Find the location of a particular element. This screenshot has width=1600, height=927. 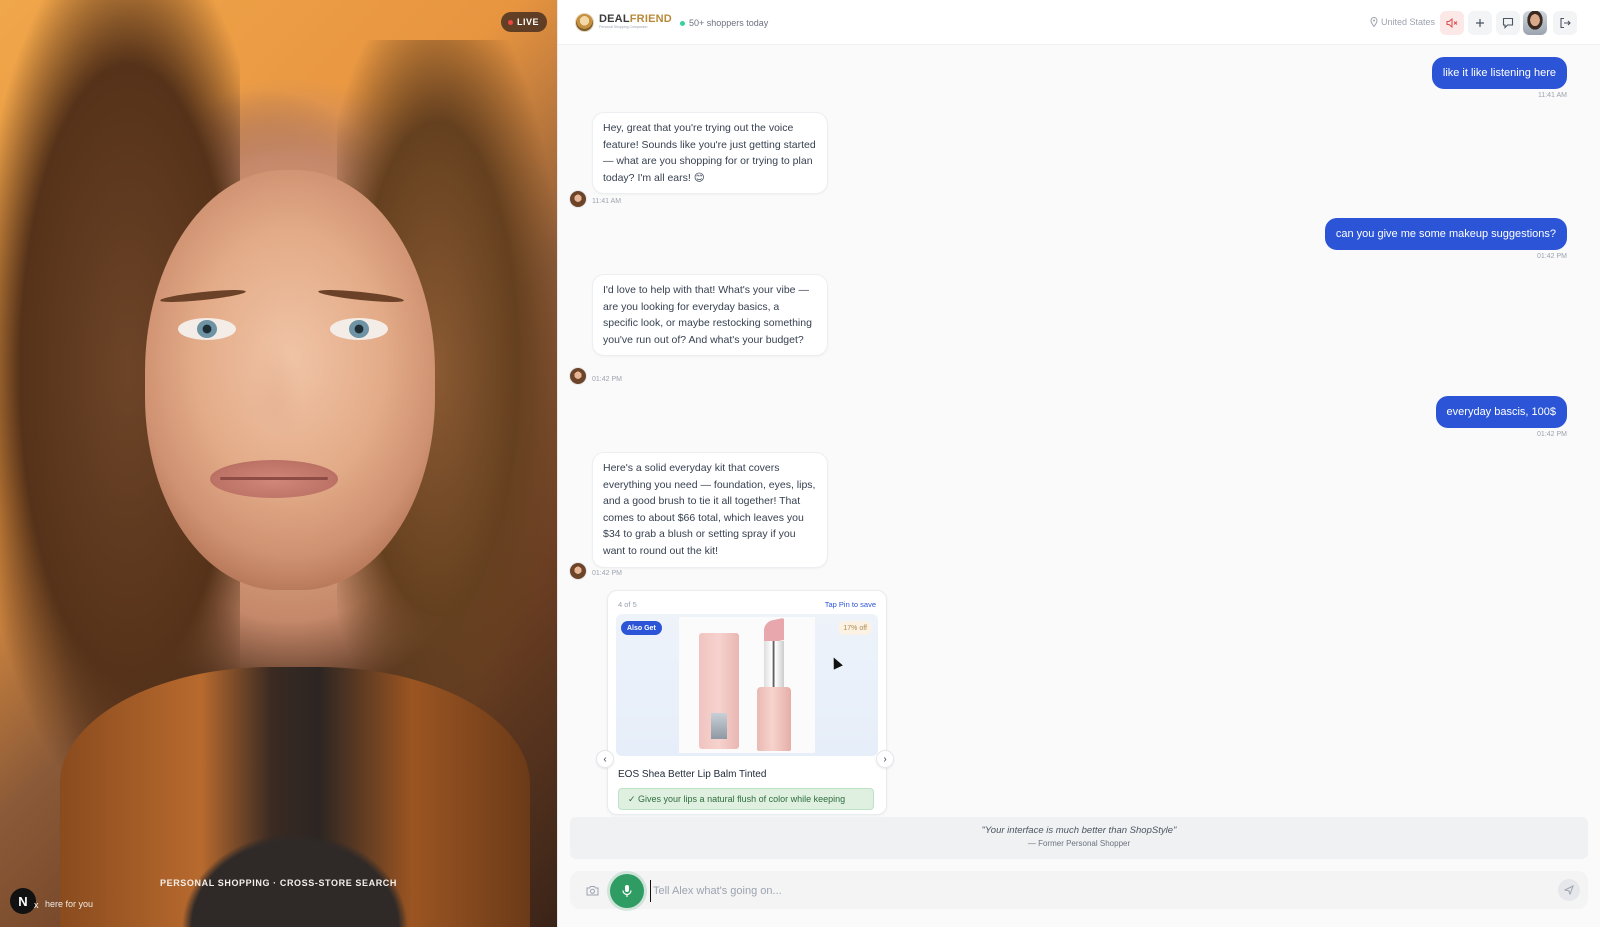

carousel-prev-button: ‹ is located at coordinates (605, 759).